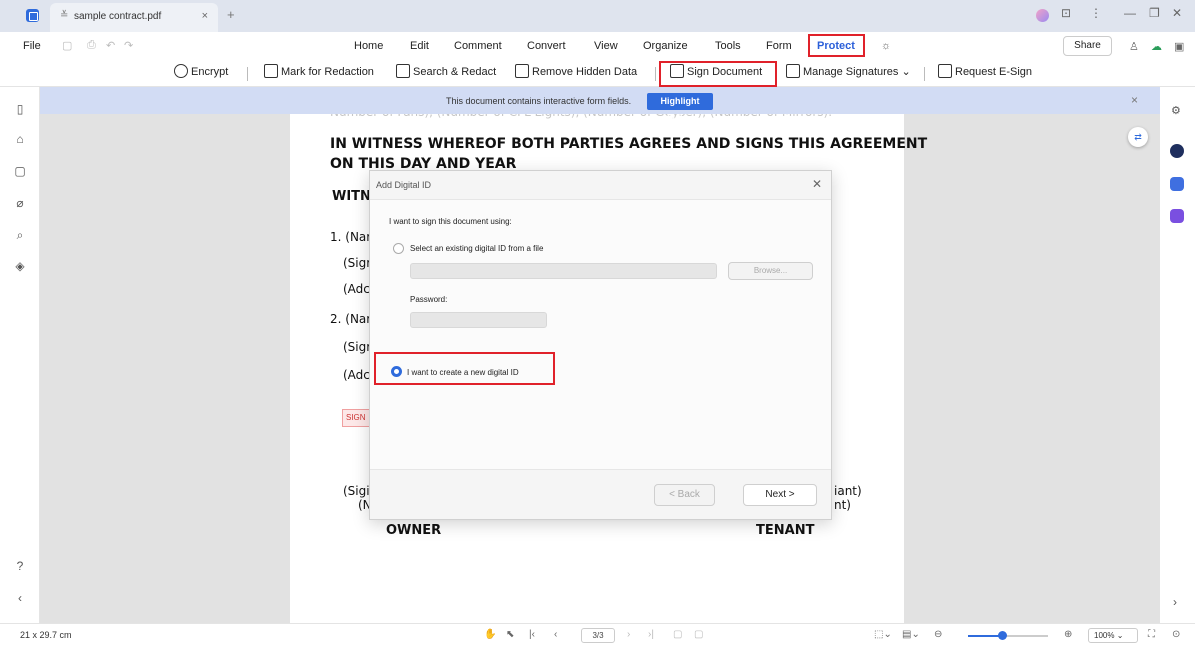 This screenshot has height=646, width=1195. I want to click on remove-hidden-data-button: Remove Hidden Data, so click(576, 74).